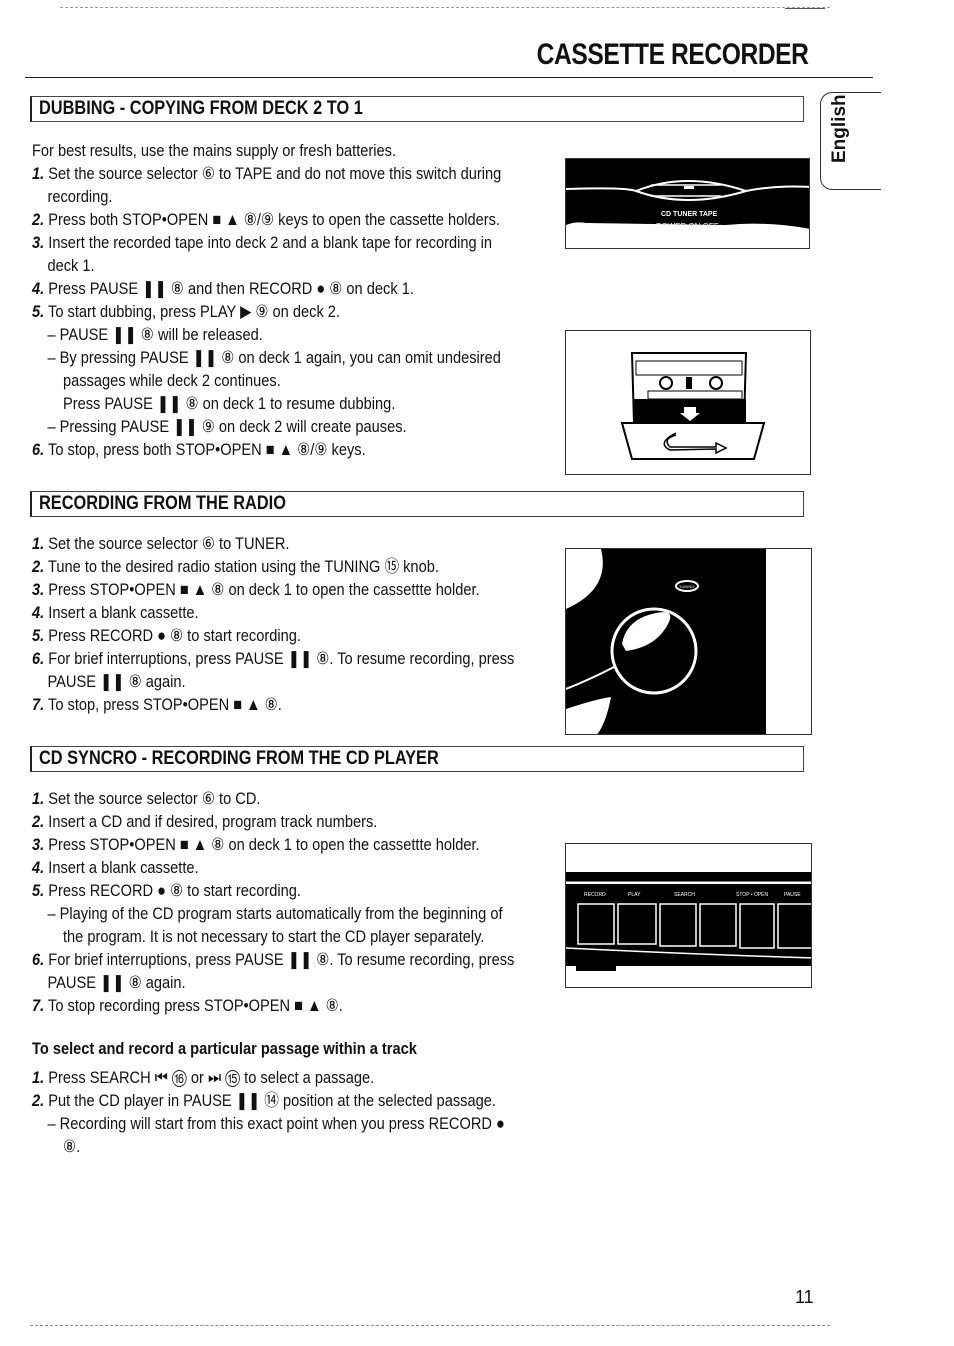 This screenshot has width=954, height=1346. I want to click on figure-source-selector: CD TUNER TAPE POWER ON OFF, so click(687, 203).